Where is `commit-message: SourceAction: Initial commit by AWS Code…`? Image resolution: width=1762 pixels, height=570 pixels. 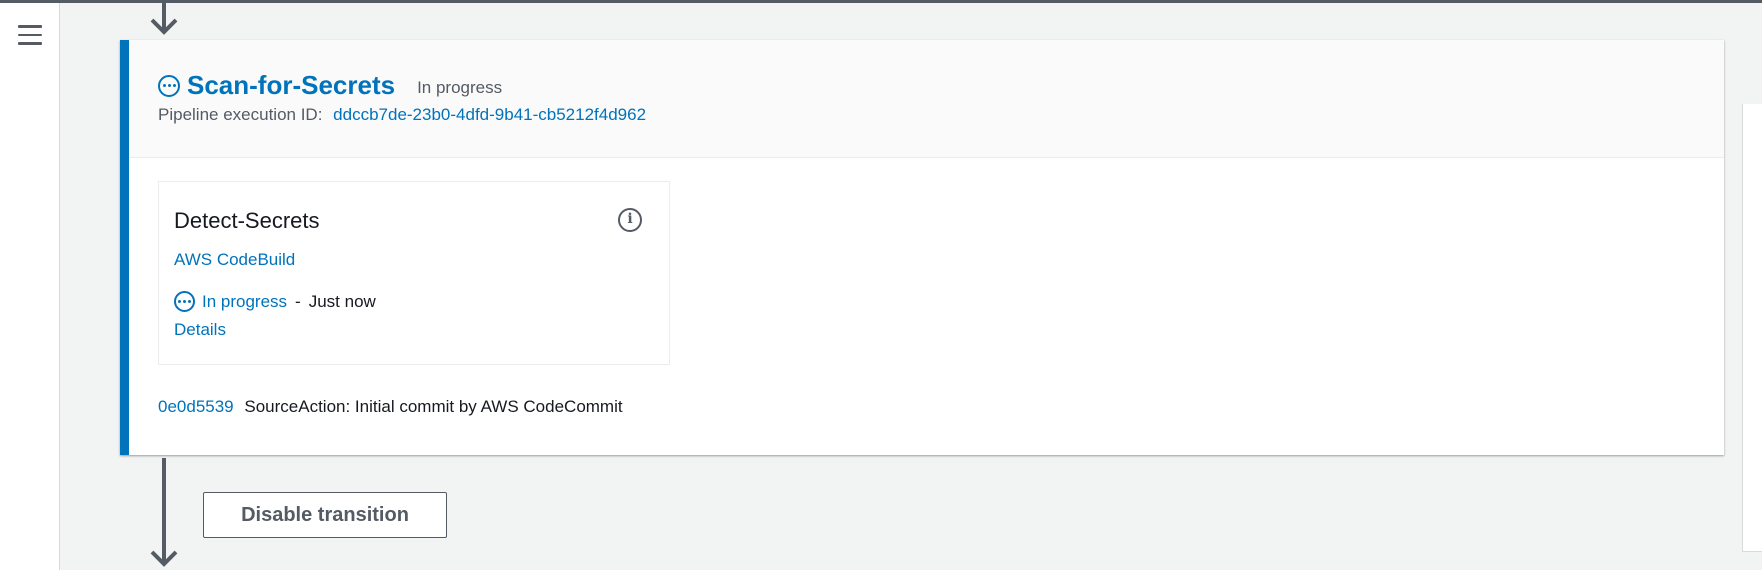
commit-message: SourceAction: Initial commit by AWS Code… is located at coordinates (433, 406).